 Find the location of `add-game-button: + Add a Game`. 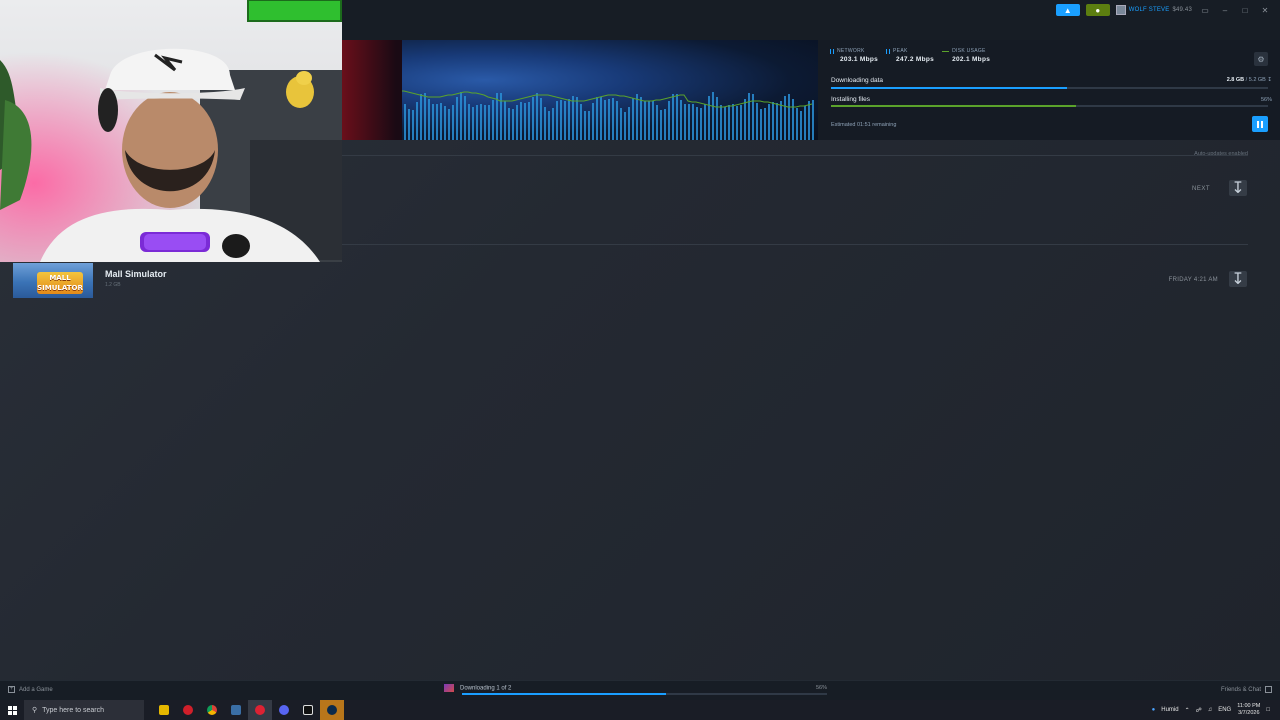

add-game-button: + Add a Game is located at coordinates (30, 689).